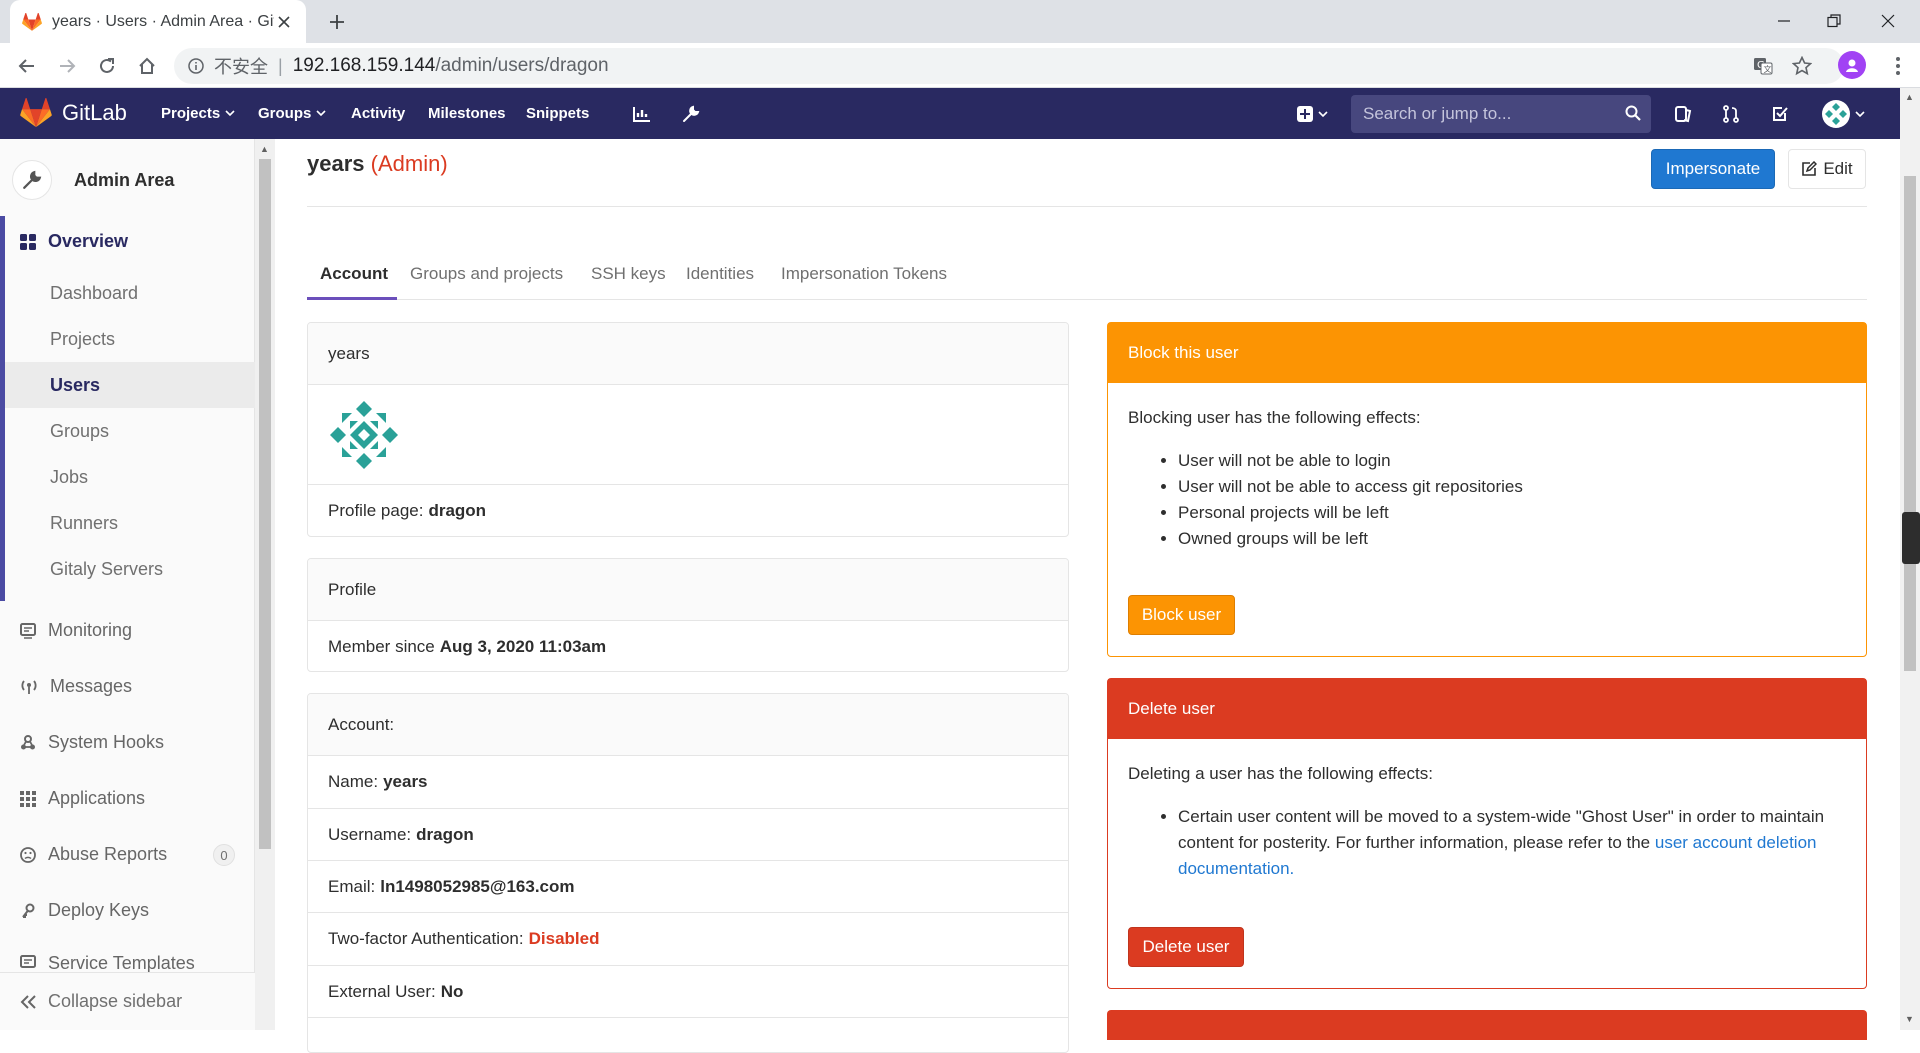 The width and height of the screenshot is (1920, 1053). I want to click on active-tab-indicator, so click(352, 298).